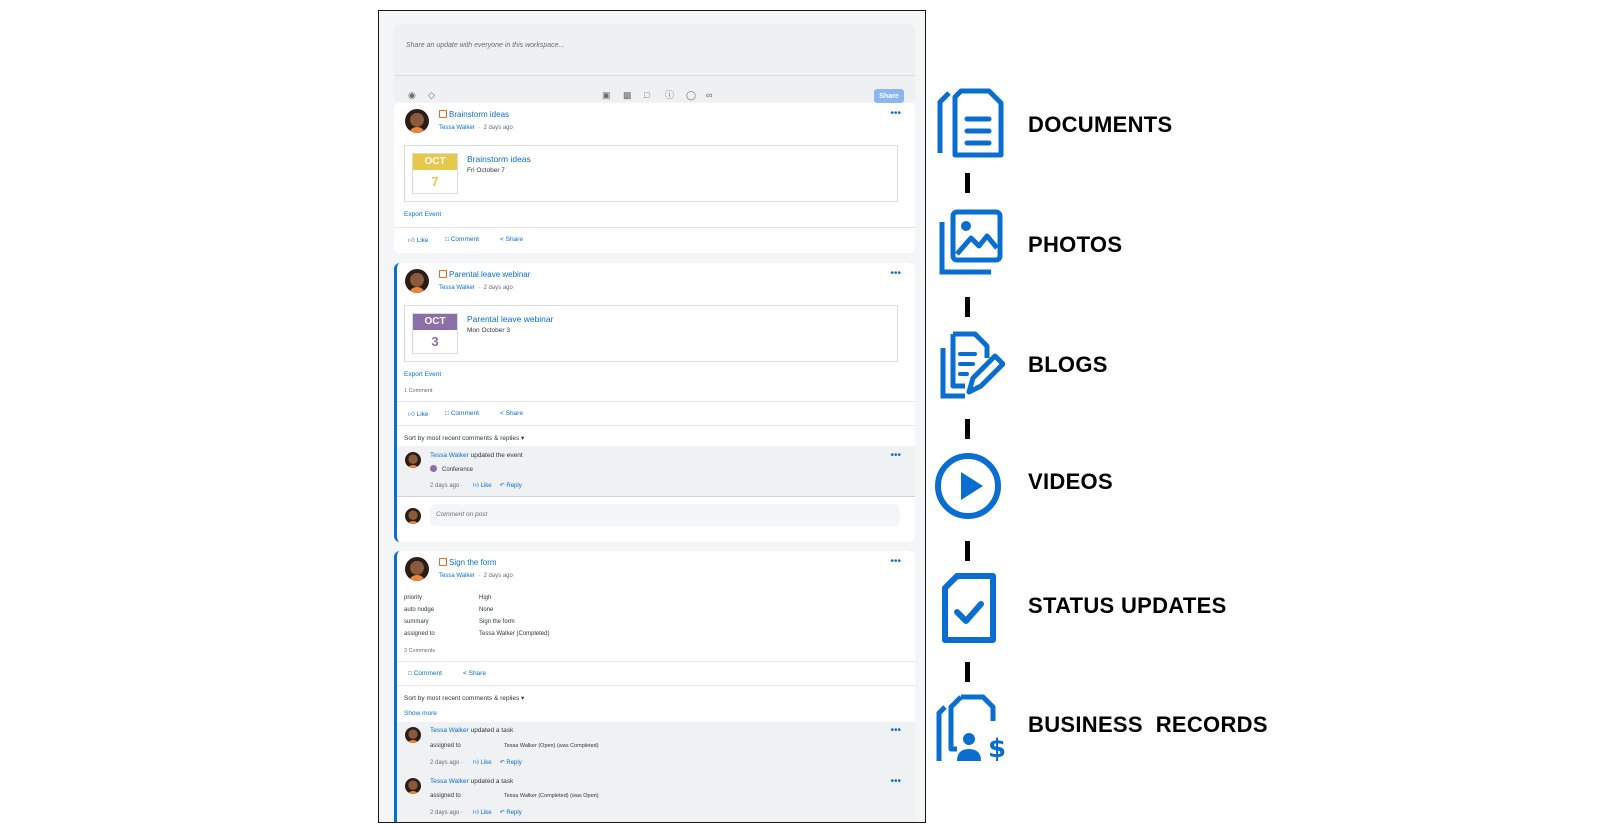 The height and width of the screenshot is (830, 1600). Describe the element at coordinates (968, 486) in the screenshot. I see `play-icon` at that location.